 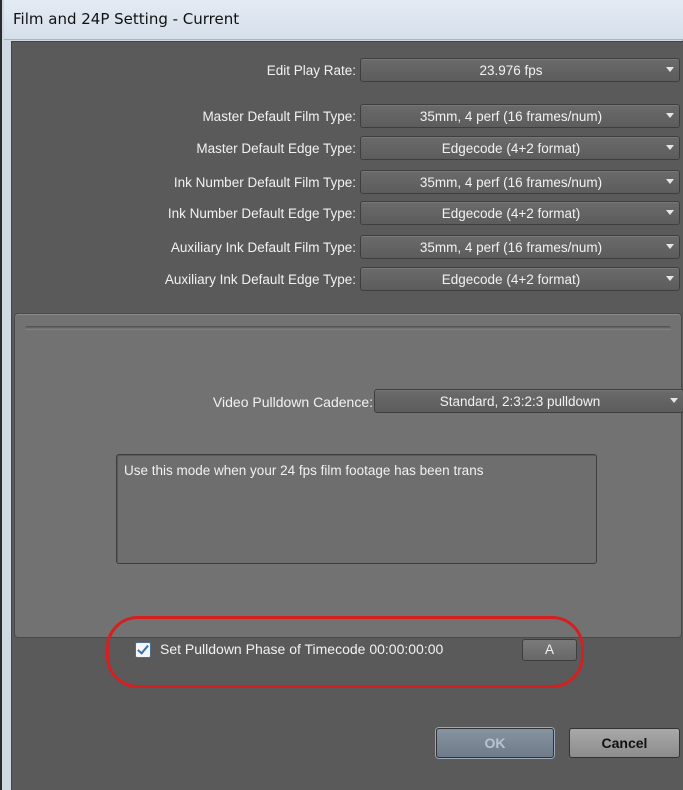 I want to click on subpanel-divider, so click(x=348, y=328).